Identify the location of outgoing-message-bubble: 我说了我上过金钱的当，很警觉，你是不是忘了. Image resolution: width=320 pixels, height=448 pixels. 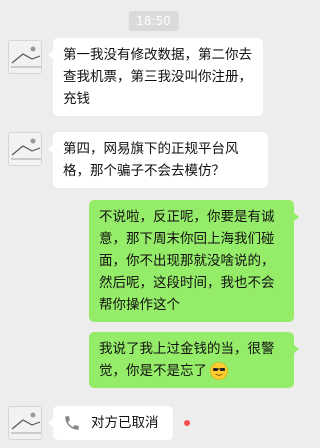
(194, 360).